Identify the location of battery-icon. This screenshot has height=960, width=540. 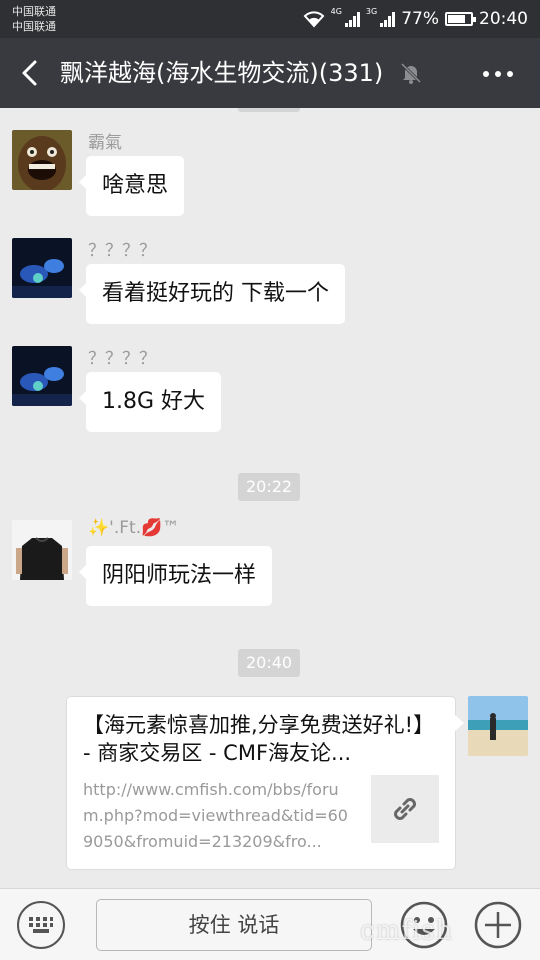
(460, 19).